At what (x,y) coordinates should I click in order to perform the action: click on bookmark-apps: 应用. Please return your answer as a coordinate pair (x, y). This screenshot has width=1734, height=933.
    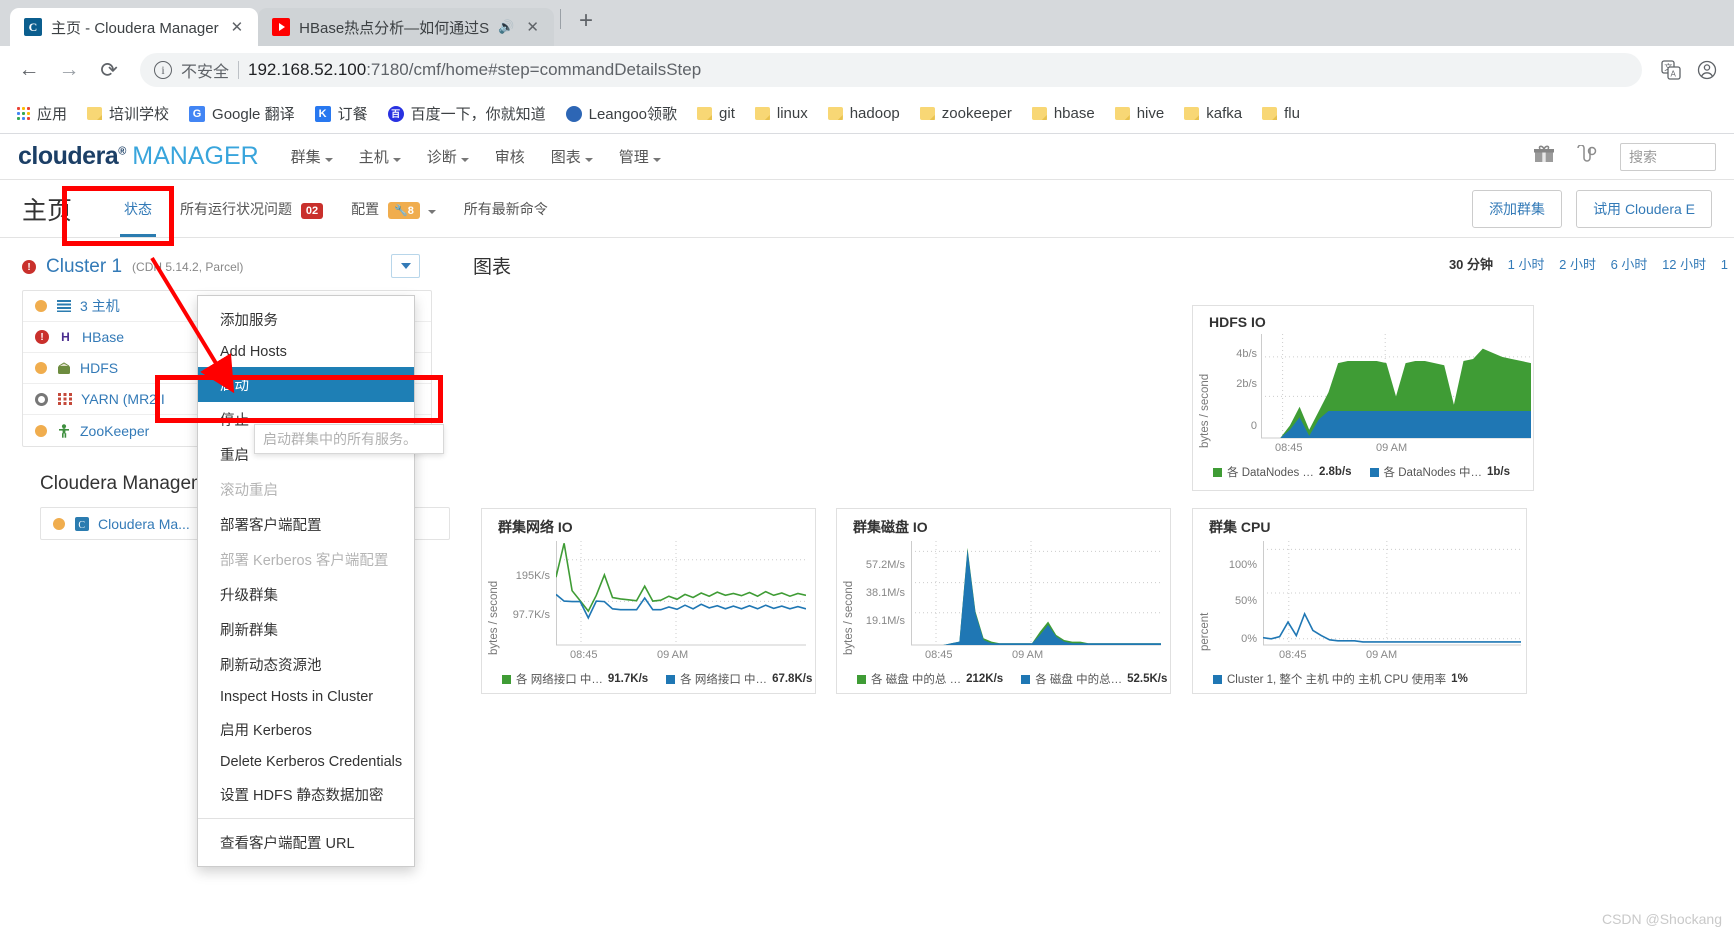
    Looking at the image, I should click on (42, 113).